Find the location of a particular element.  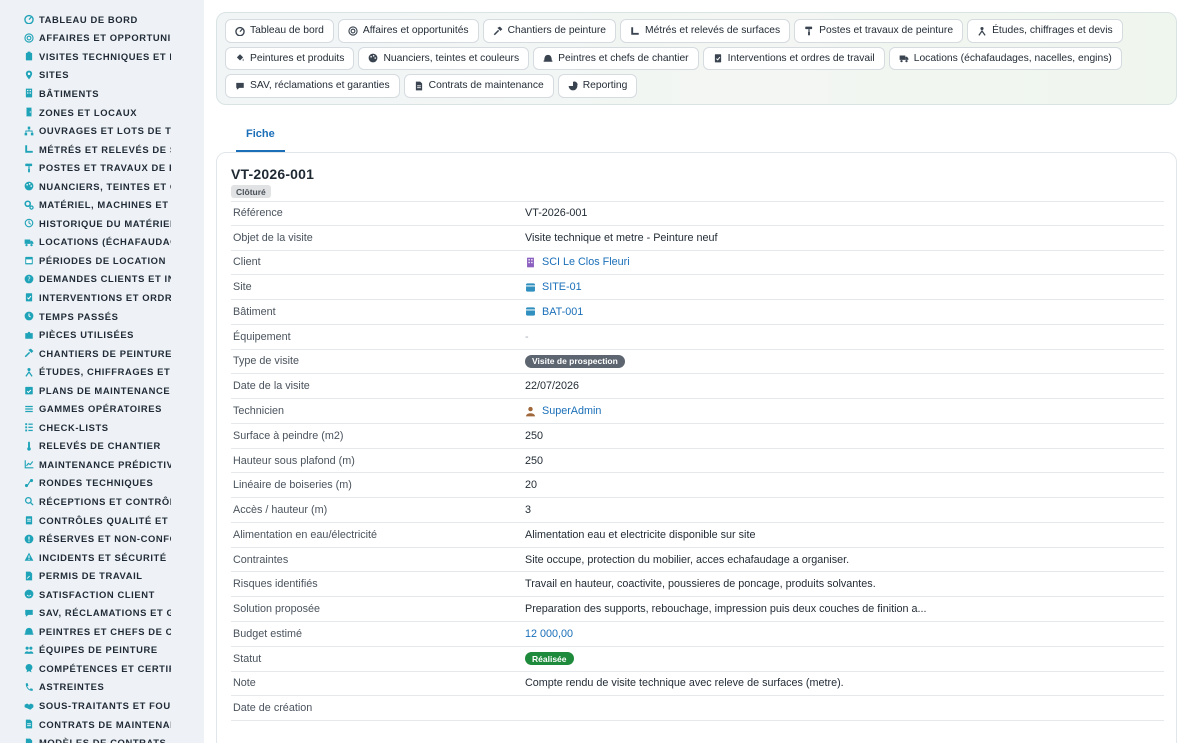

sidebar-item: SAV, RÉCLAMATIONS ET GARANTIES is located at coordinates (102, 613).